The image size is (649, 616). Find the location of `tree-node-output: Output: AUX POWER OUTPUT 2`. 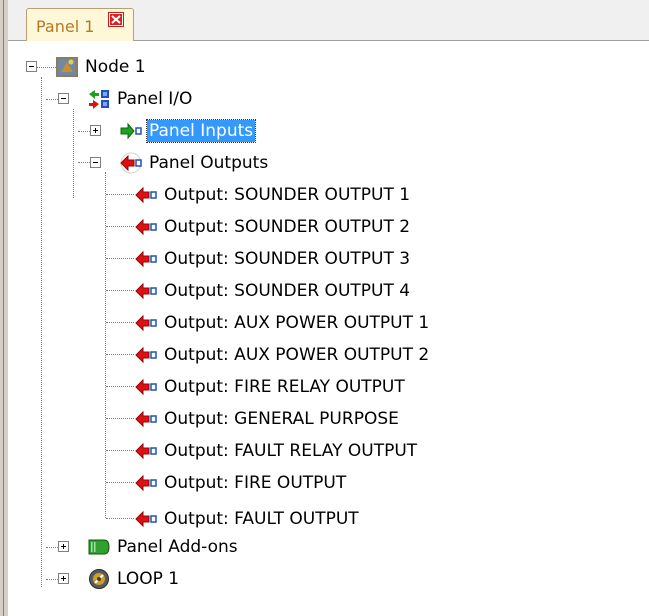

tree-node-output: Output: AUX POWER OUTPUT 2 is located at coordinates (282, 355).